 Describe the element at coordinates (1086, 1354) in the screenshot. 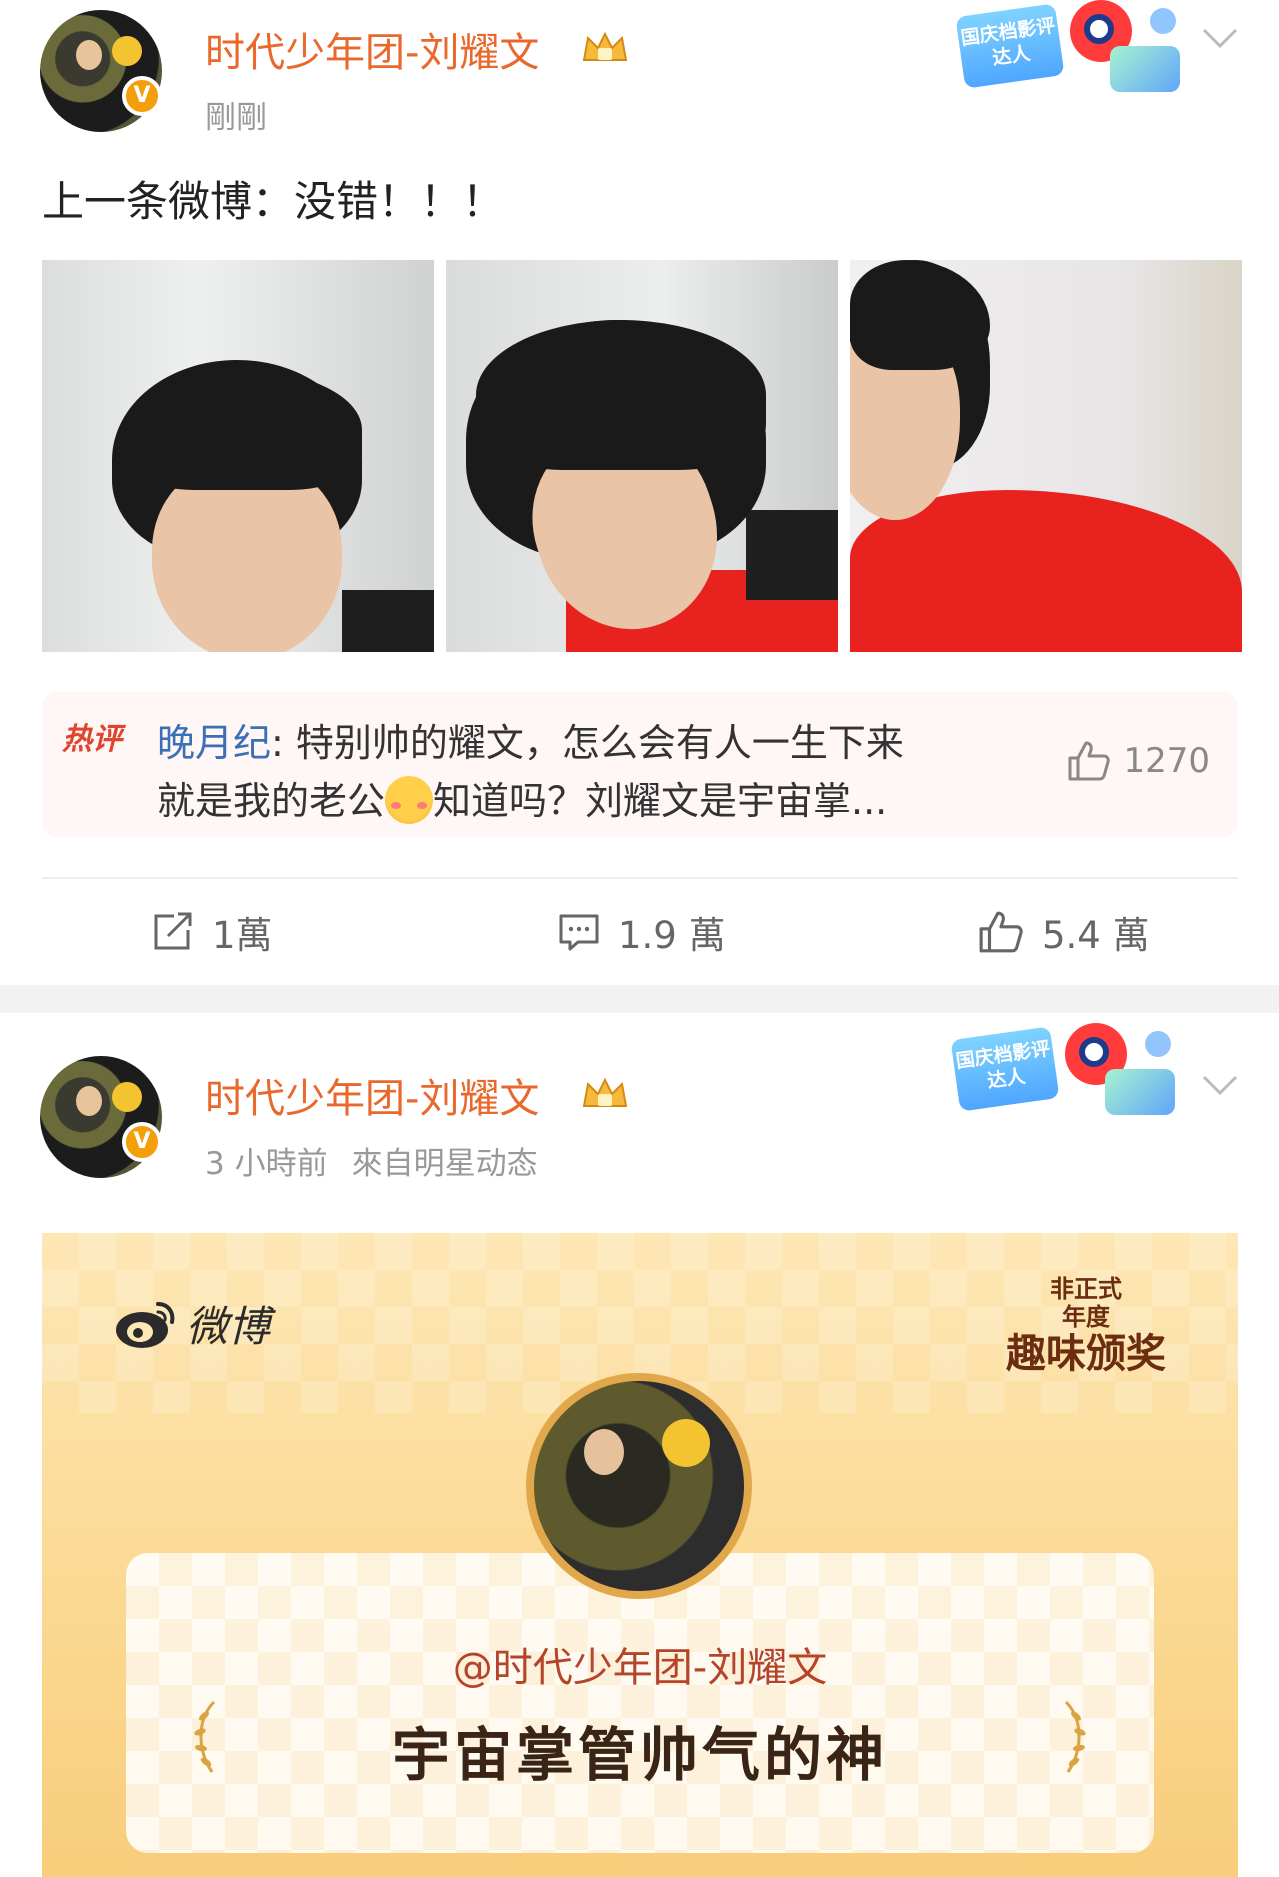

I see `award-mark-title: 趣味颁奖` at that location.